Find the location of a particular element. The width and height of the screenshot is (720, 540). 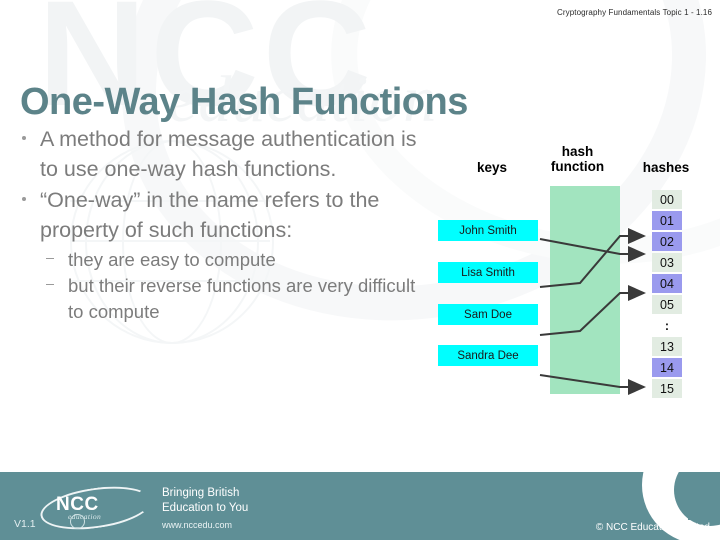

hash-cell-13: 13 is located at coordinates (667, 346).